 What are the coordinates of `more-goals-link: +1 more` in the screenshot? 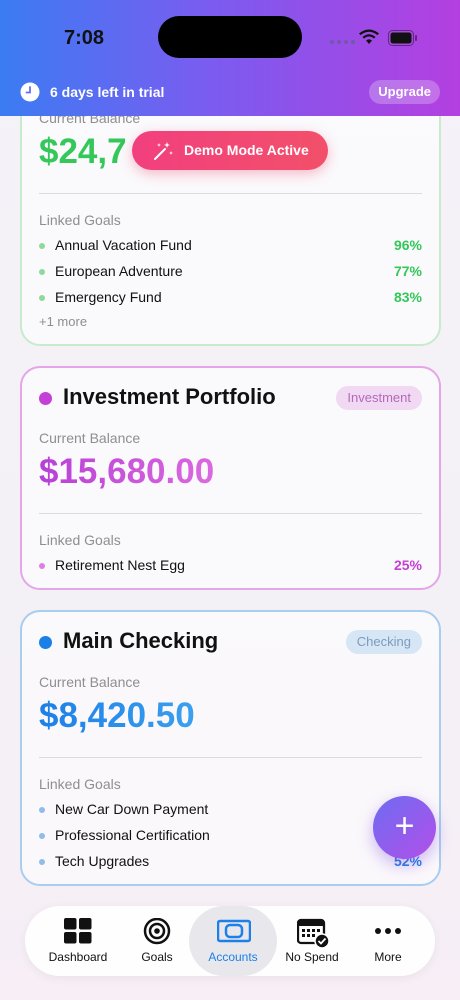 It's located at (63, 321).